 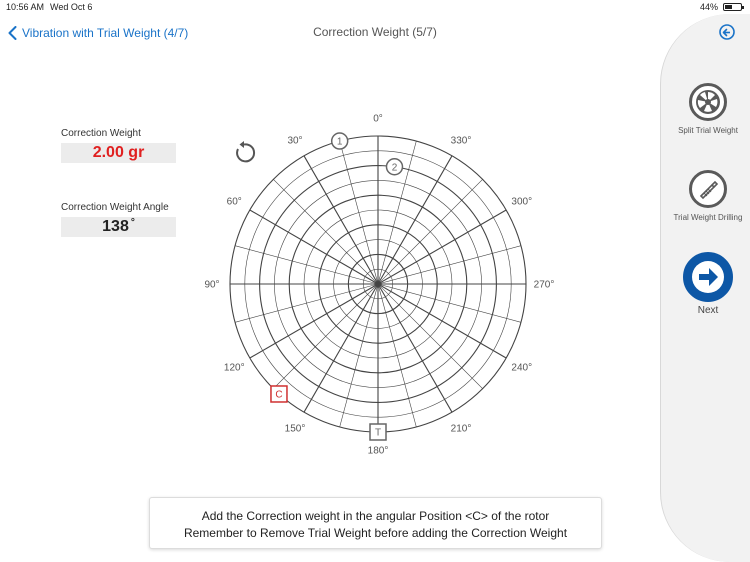 I want to click on trial-weight-drilling-button: Trial Weight Drilling, so click(x=706, y=196).